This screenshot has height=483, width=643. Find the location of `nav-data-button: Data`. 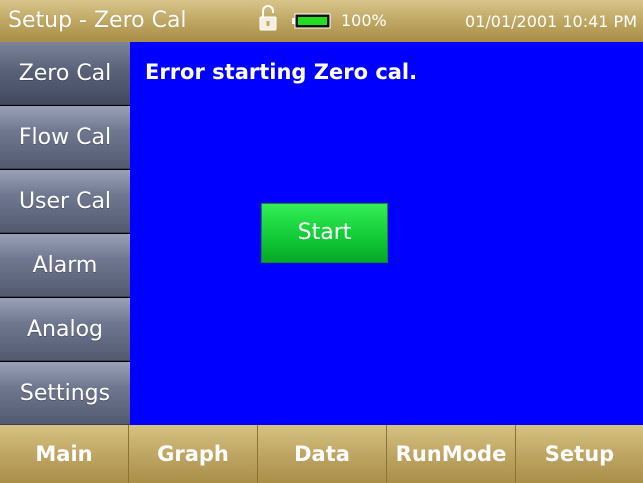

nav-data-button: Data is located at coordinates (322, 454).